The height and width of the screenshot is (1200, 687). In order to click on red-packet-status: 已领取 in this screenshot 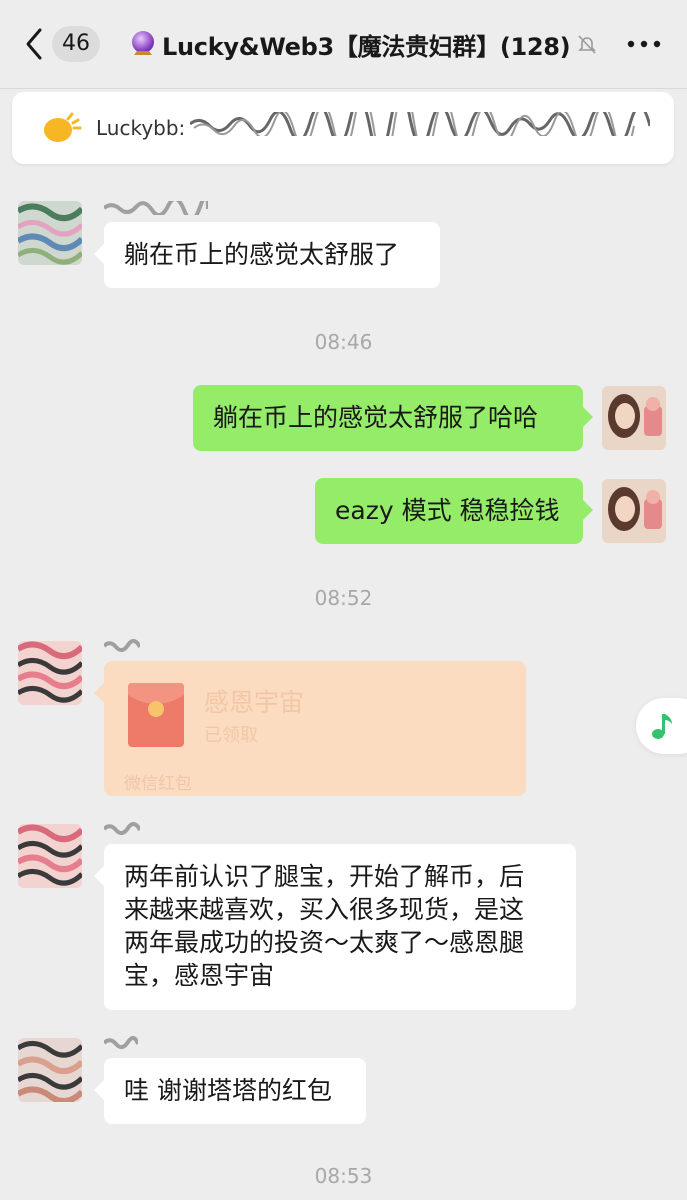, I will do `click(231, 735)`.